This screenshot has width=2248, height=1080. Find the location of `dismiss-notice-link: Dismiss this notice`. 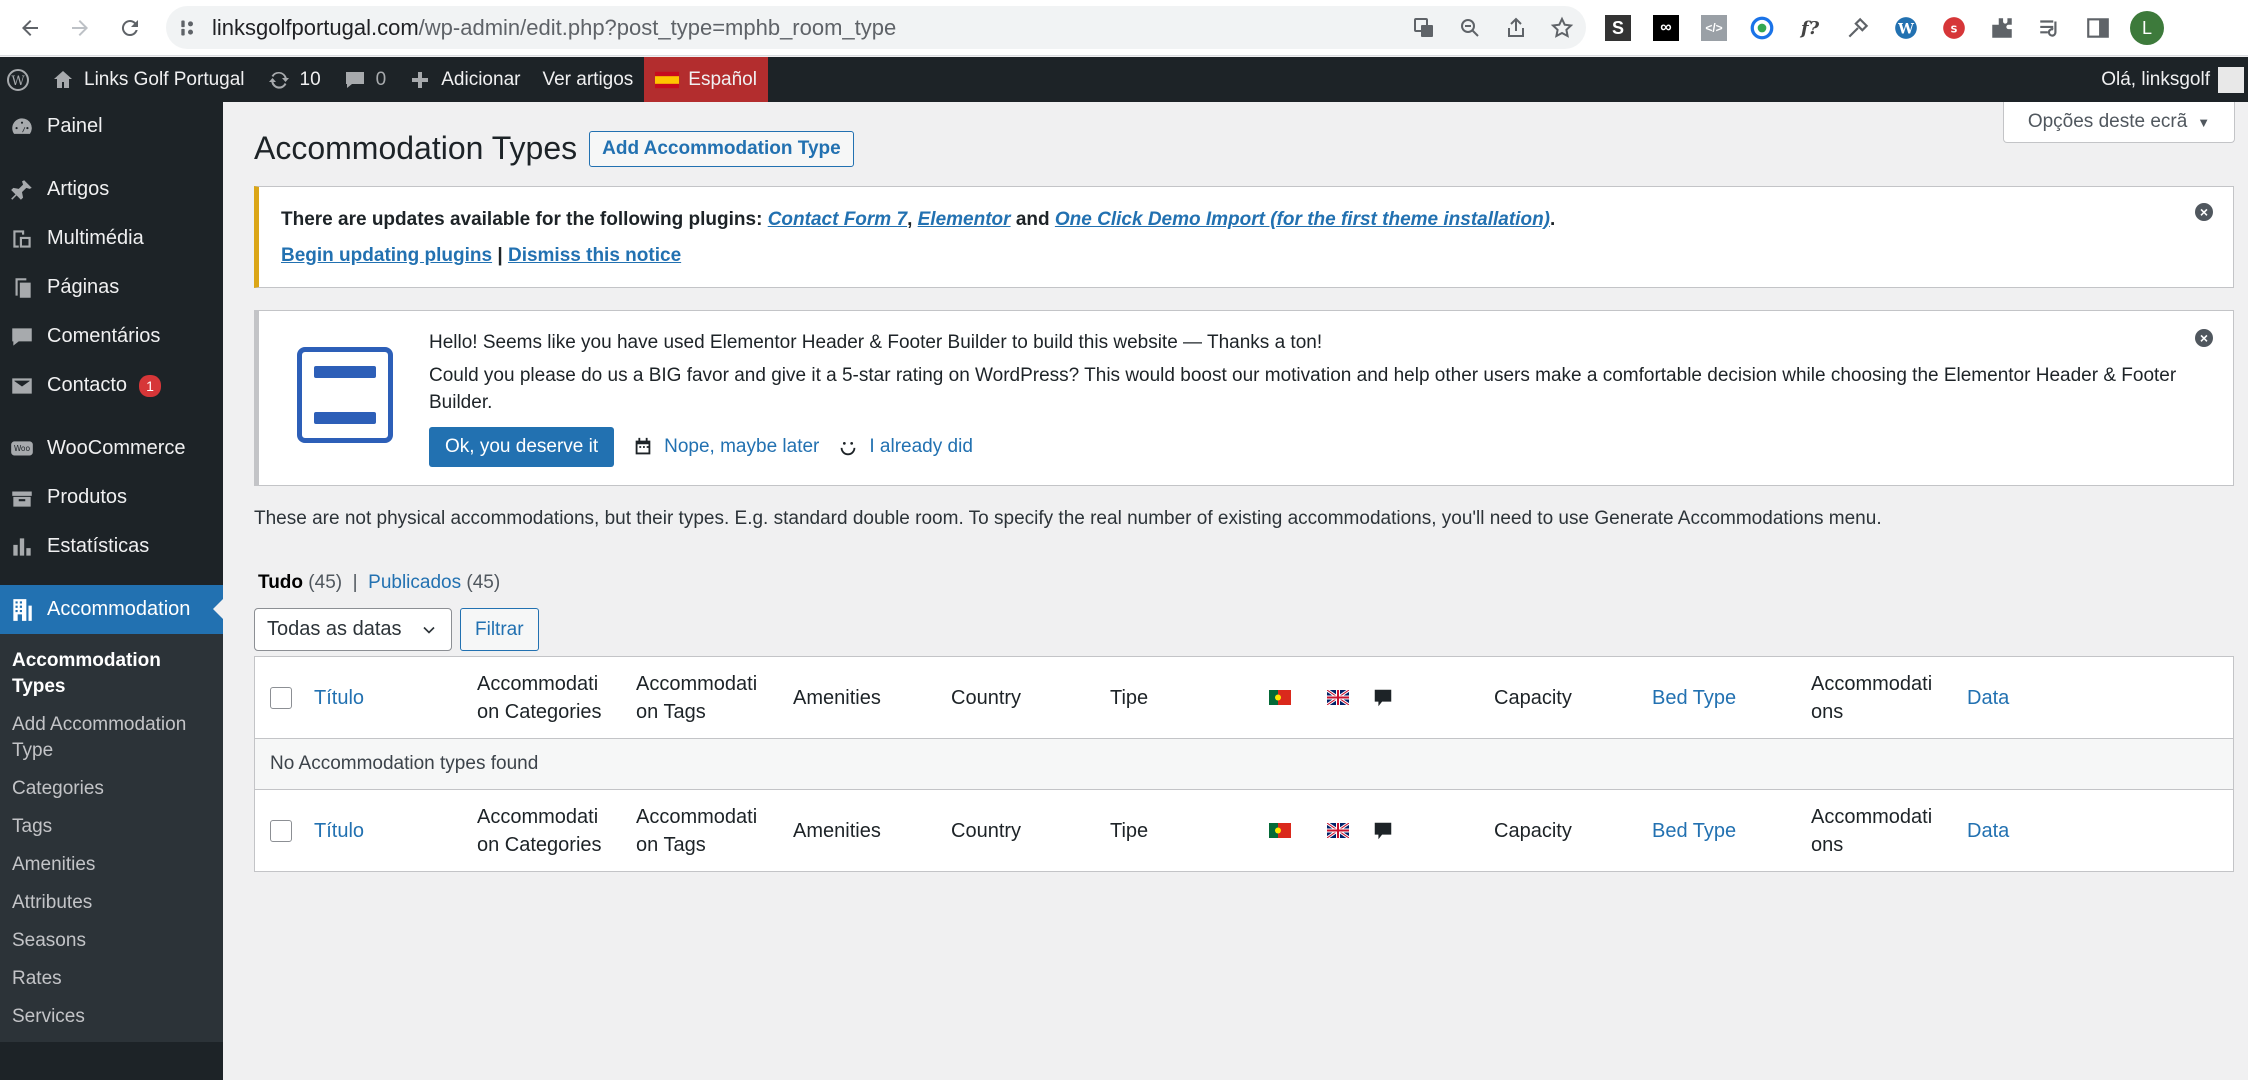

dismiss-notice-link: Dismiss this notice is located at coordinates (594, 255).